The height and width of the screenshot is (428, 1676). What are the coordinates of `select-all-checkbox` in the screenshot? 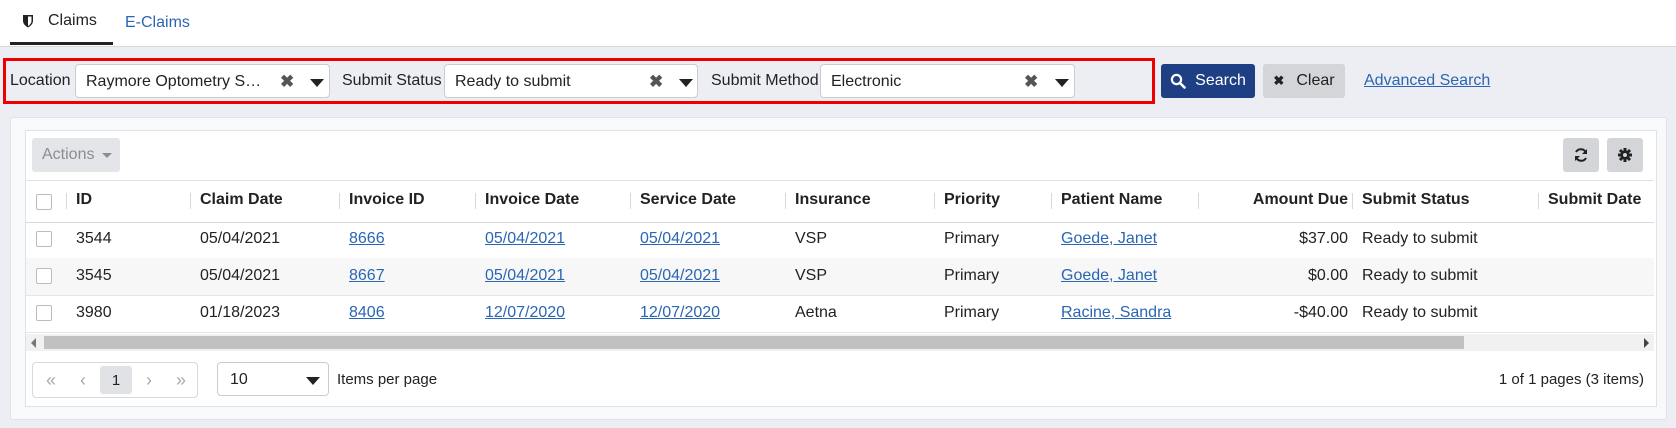 It's located at (44, 202).